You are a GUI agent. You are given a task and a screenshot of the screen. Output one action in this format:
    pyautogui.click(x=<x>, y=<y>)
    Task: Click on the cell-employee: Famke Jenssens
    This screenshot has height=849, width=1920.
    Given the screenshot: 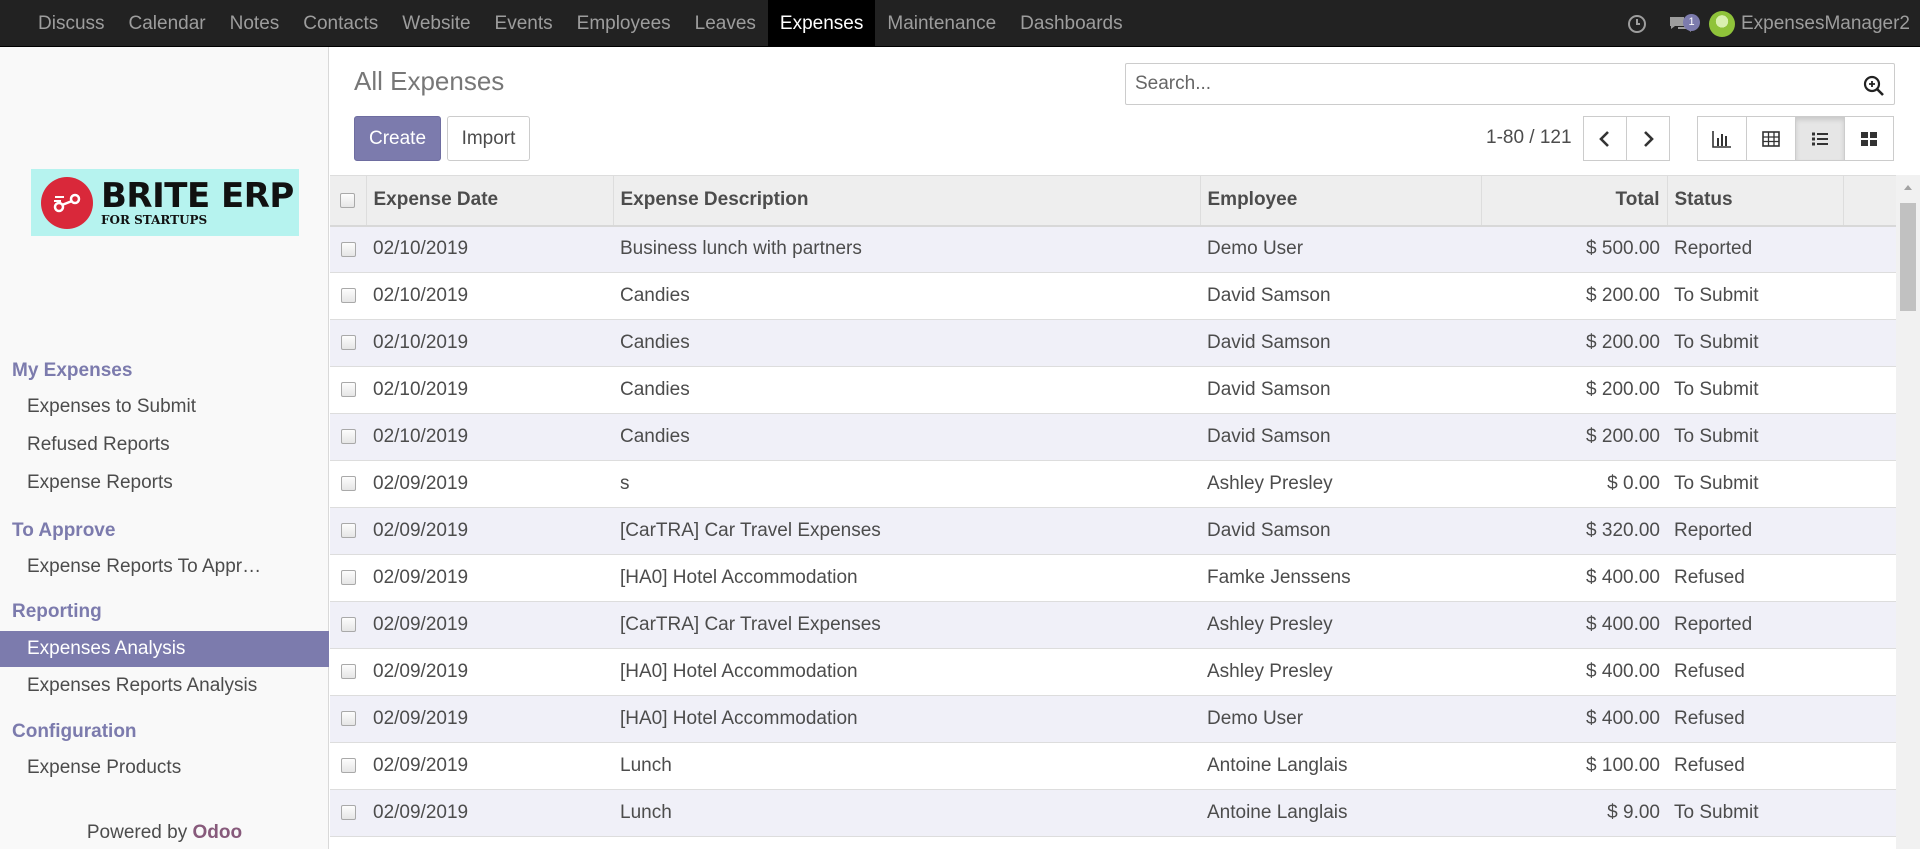 What is the action you would take?
    pyautogui.click(x=1340, y=578)
    